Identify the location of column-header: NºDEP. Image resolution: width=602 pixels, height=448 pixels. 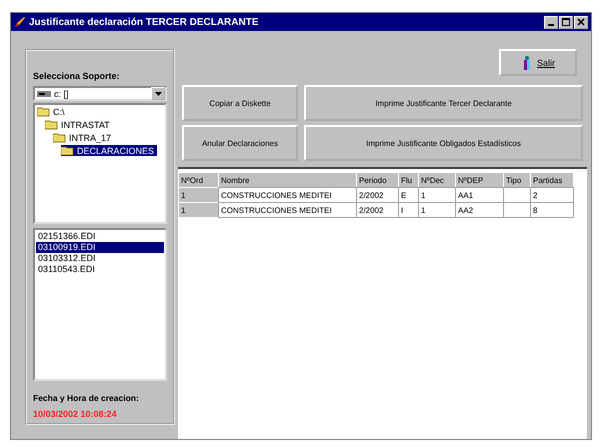
(480, 180).